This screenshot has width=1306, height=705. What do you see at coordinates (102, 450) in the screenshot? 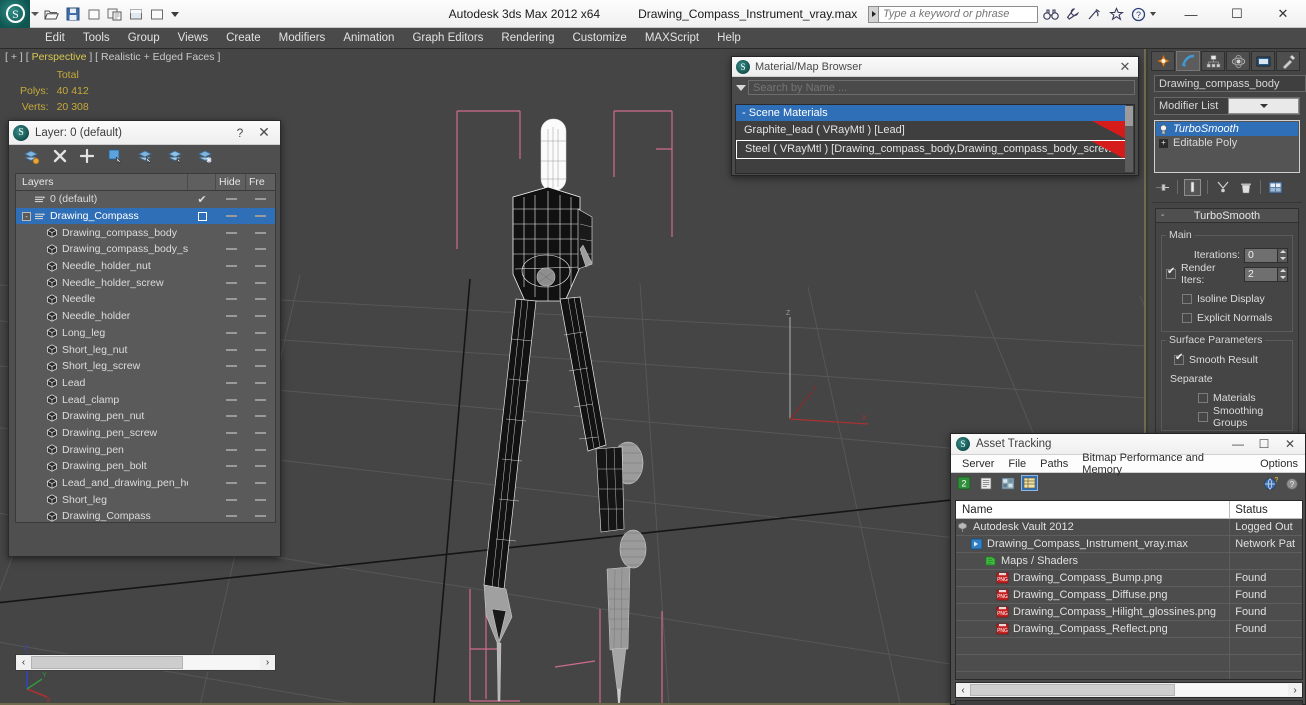
I see `layer-row-name-cell: Drawing_pen` at bounding box center [102, 450].